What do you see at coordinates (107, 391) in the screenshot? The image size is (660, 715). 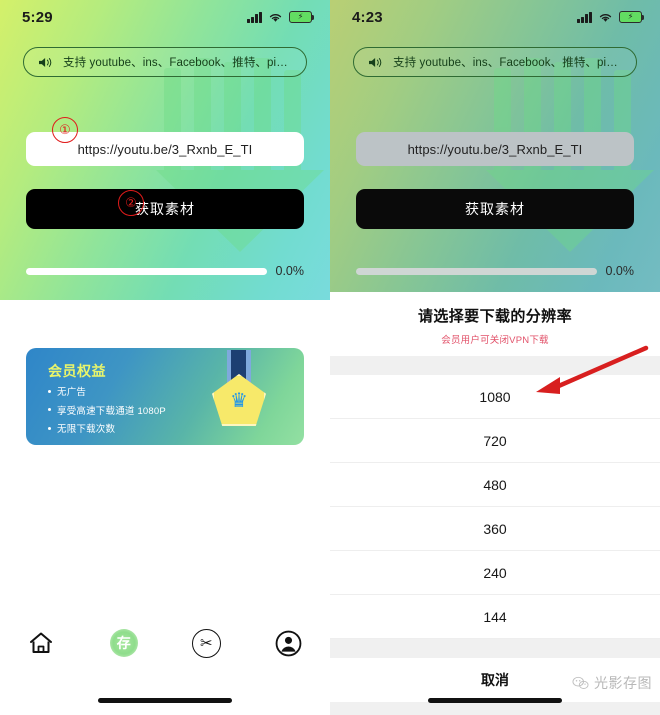 I see `list-item: 无广告` at bounding box center [107, 391].